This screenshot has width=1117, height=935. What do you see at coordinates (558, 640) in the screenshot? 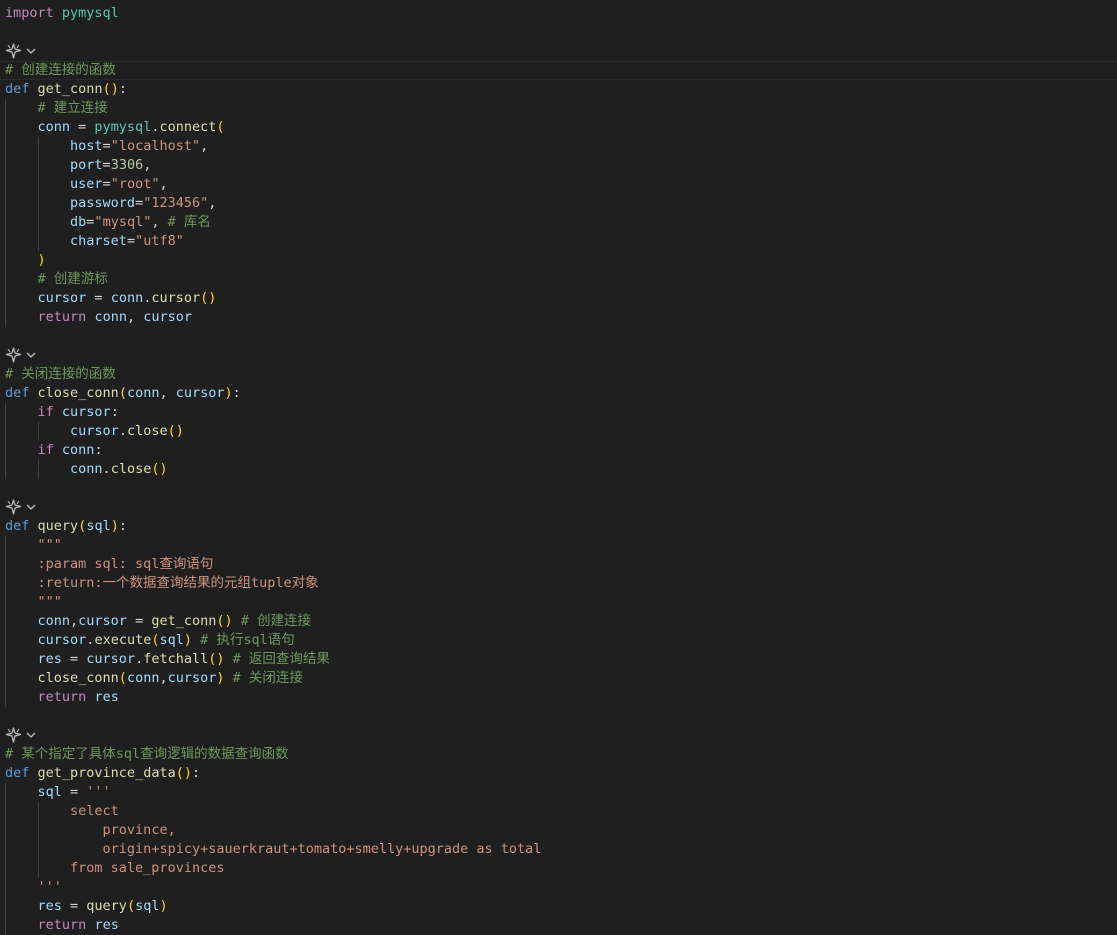
I see `code-line: cursor.execute(sql) # 执行sql语句` at bounding box center [558, 640].